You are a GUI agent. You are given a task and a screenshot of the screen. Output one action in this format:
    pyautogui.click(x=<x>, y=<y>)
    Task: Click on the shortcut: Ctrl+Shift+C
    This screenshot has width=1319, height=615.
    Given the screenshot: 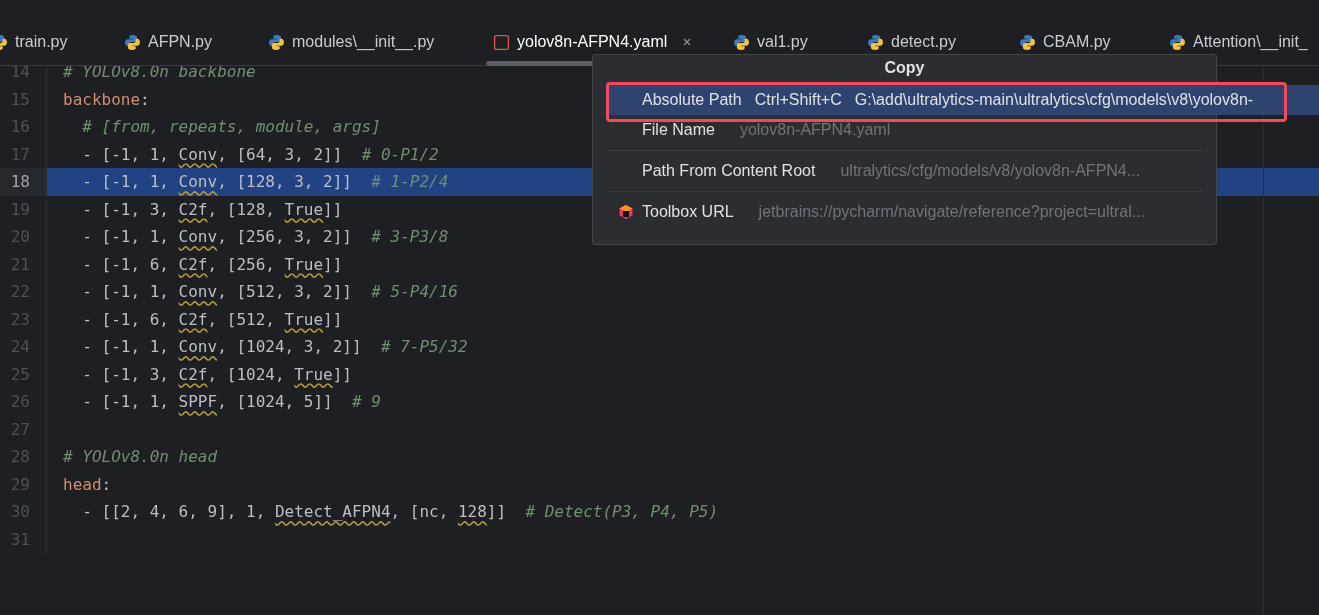 What is the action you would take?
    pyautogui.click(x=798, y=100)
    